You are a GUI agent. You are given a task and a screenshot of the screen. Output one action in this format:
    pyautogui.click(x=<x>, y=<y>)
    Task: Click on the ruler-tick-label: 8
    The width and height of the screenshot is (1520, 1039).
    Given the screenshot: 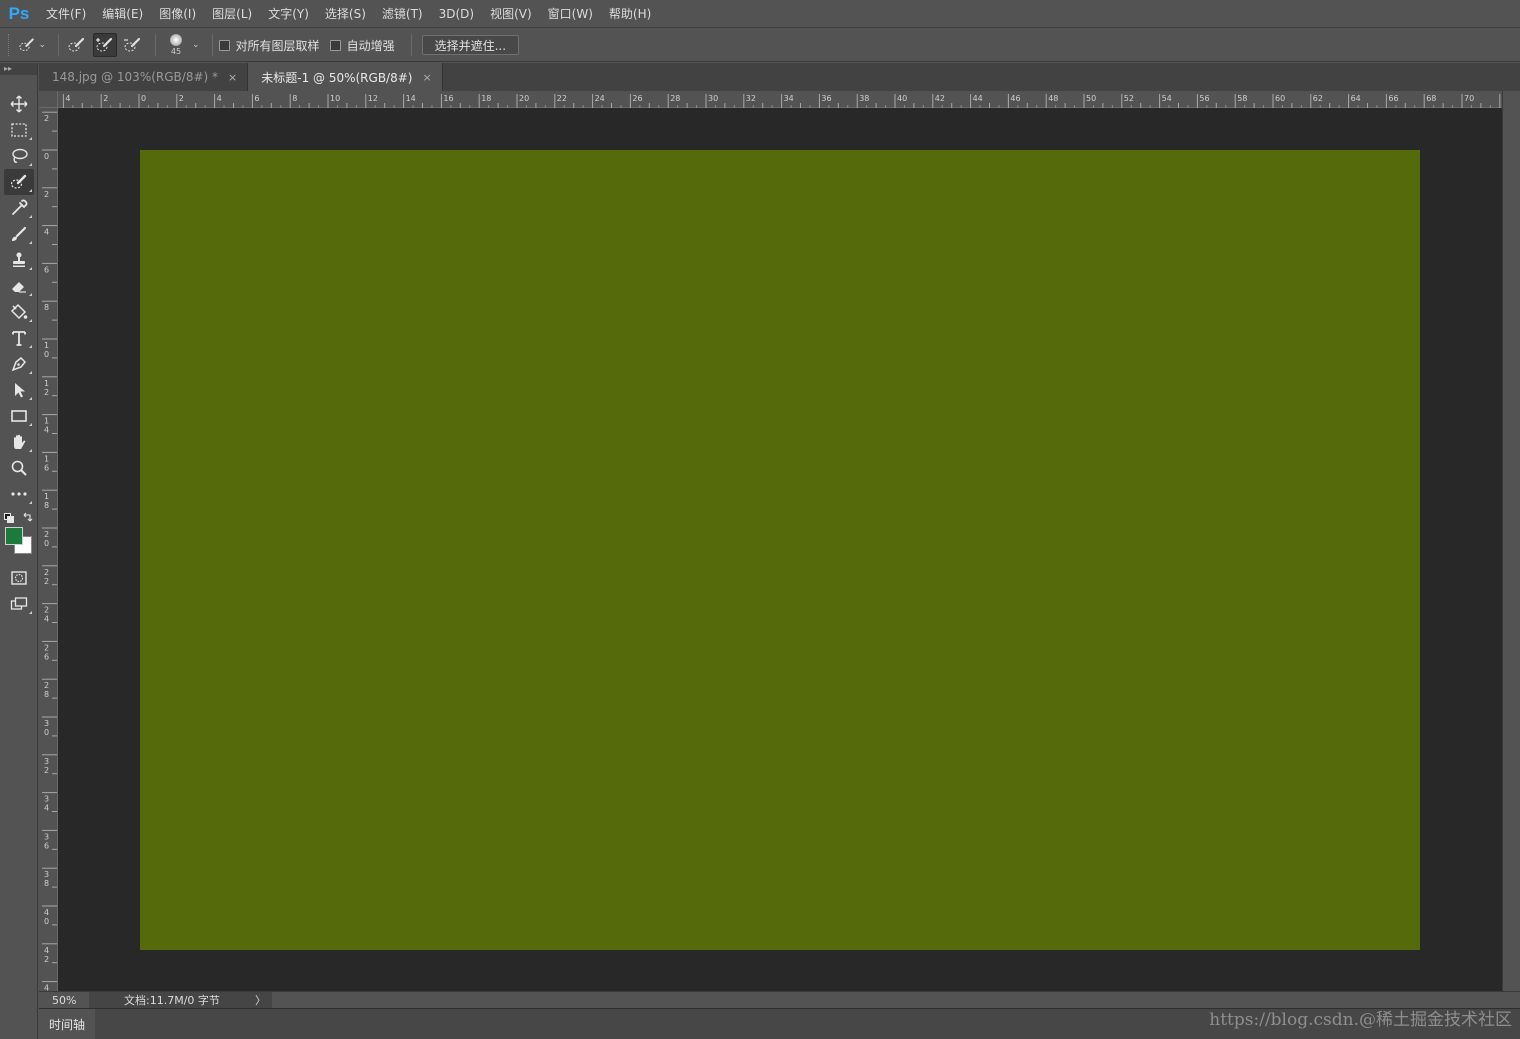 What is the action you would take?
    pyautogui.click(x=46, y=307)
    